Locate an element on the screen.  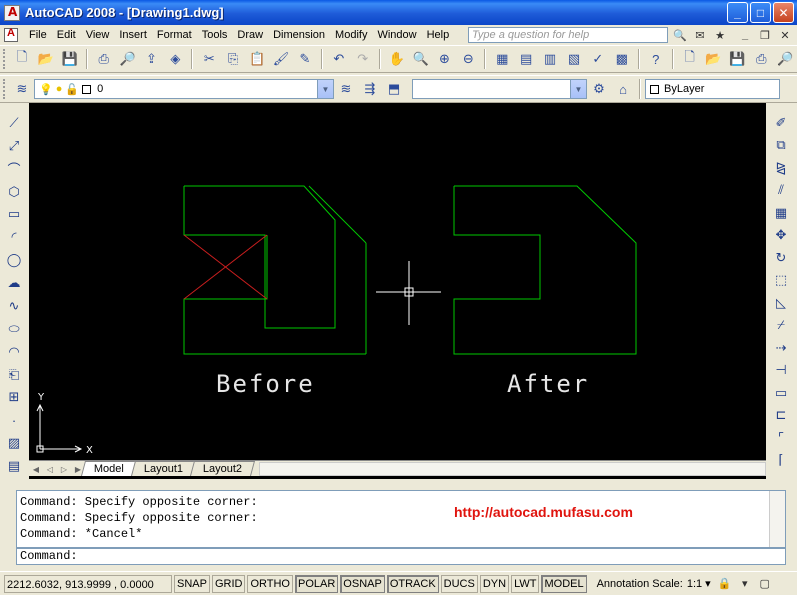
mirror-icon: ⧎ is located at coordinates (781, 168).